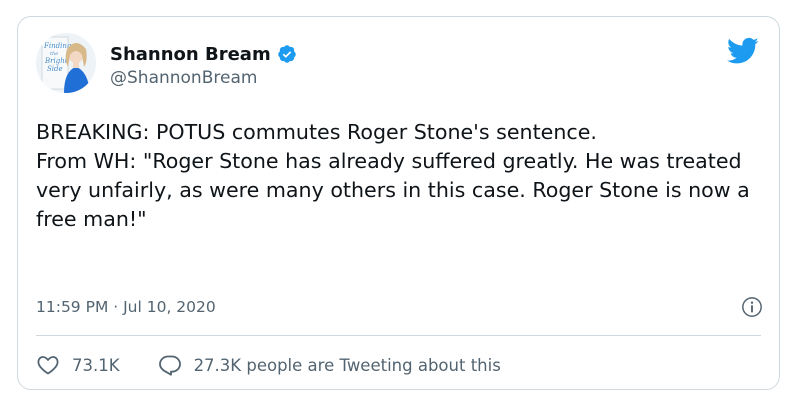 This screenshot has width=799, height=408. Describe the element at coordinates (126, 307) in the screenshot. I see `tweet-timestamp: 11:59 PM · Jul 10, 2020` at that location.